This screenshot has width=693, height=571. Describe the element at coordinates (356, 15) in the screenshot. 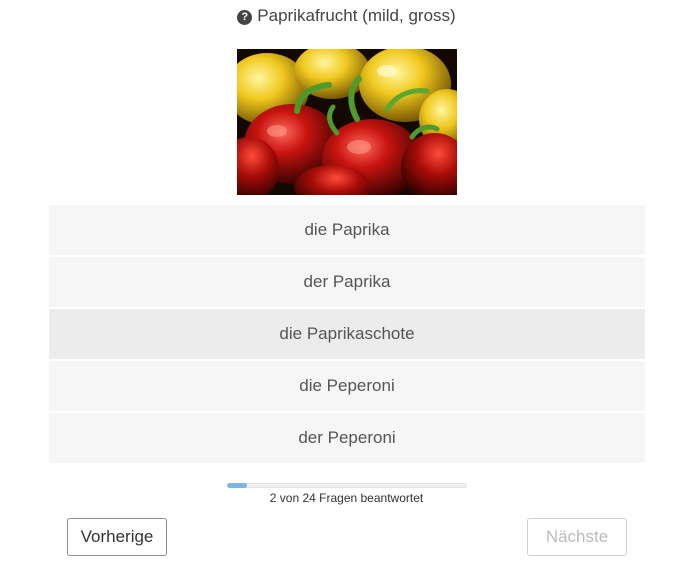

I see `question-text: Paprikafrucht (mild, gross)` at that location.